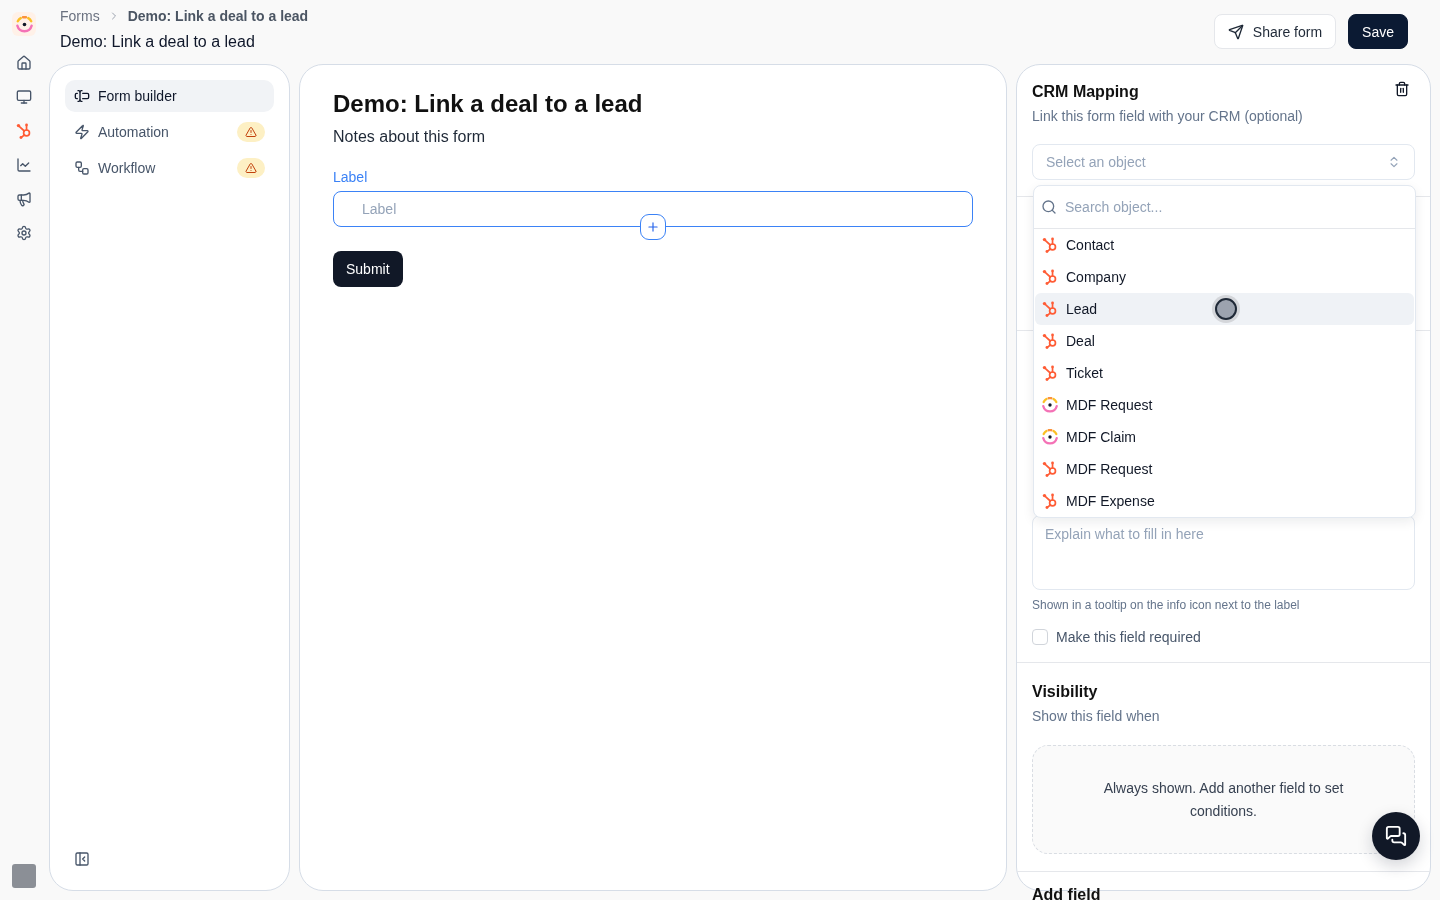 This screenshot has width=1440, height=900. What do you see at coordinates (1224, 277) in the screenshot?
I see `dropdown-option: Company` at bounding box center [1224, 277].